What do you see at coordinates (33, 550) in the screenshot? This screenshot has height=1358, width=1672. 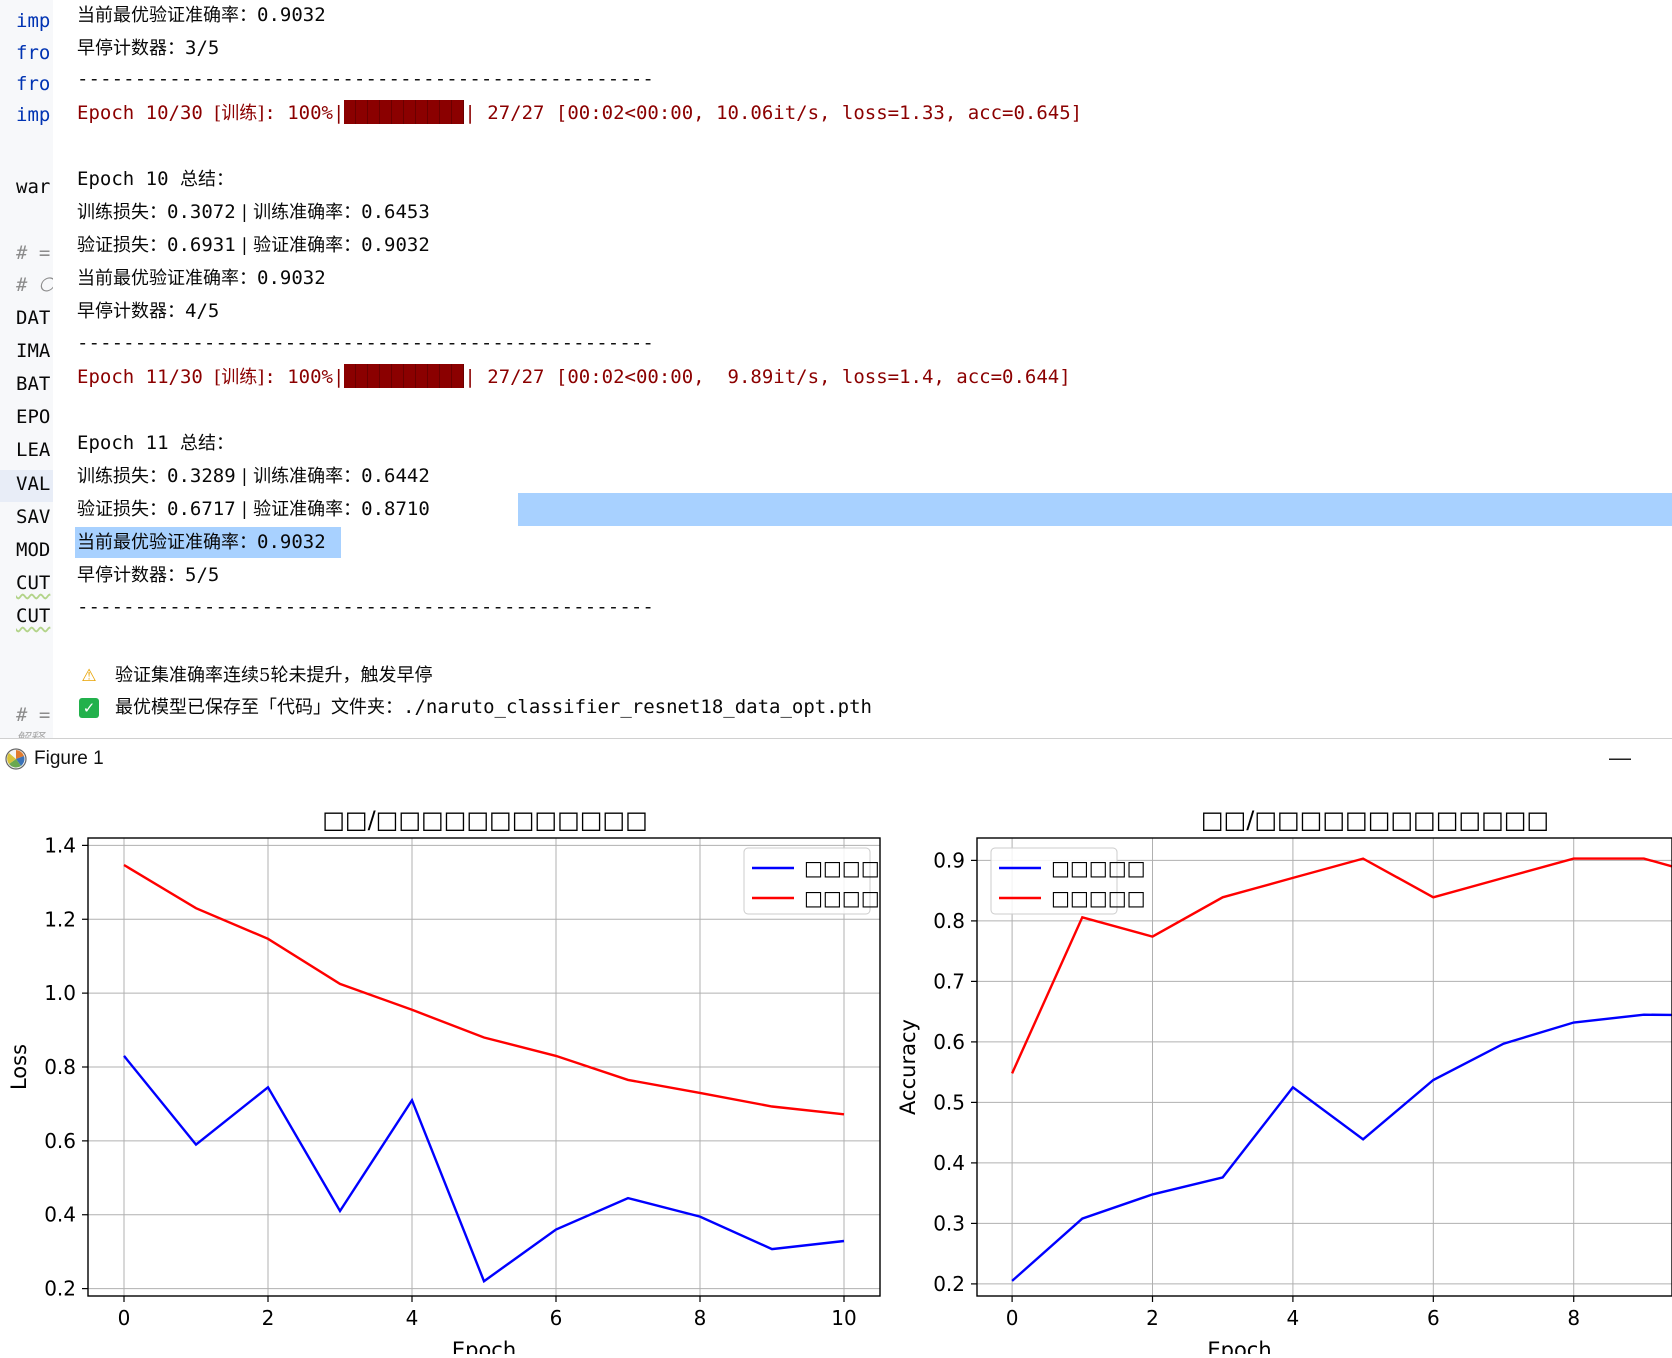 I see `code-line: MOD` at bounding box center [33, 550].